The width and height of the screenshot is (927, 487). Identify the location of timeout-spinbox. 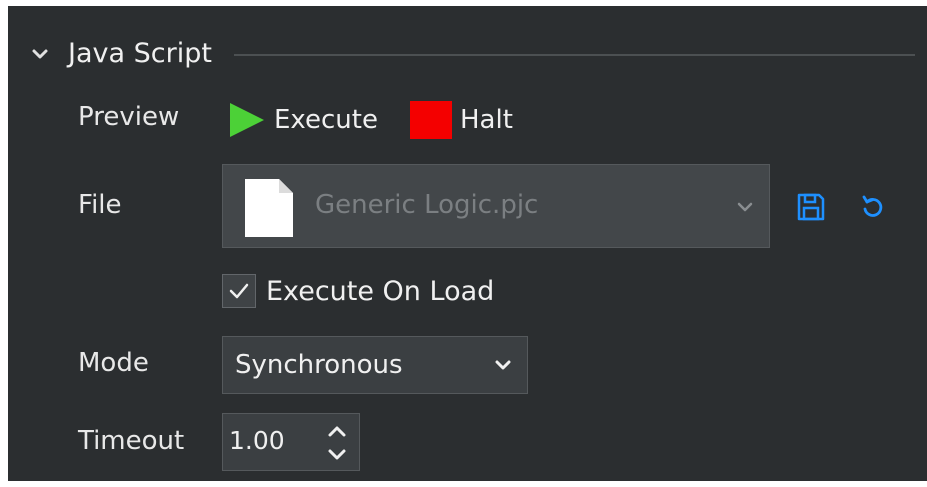
(291, 442).